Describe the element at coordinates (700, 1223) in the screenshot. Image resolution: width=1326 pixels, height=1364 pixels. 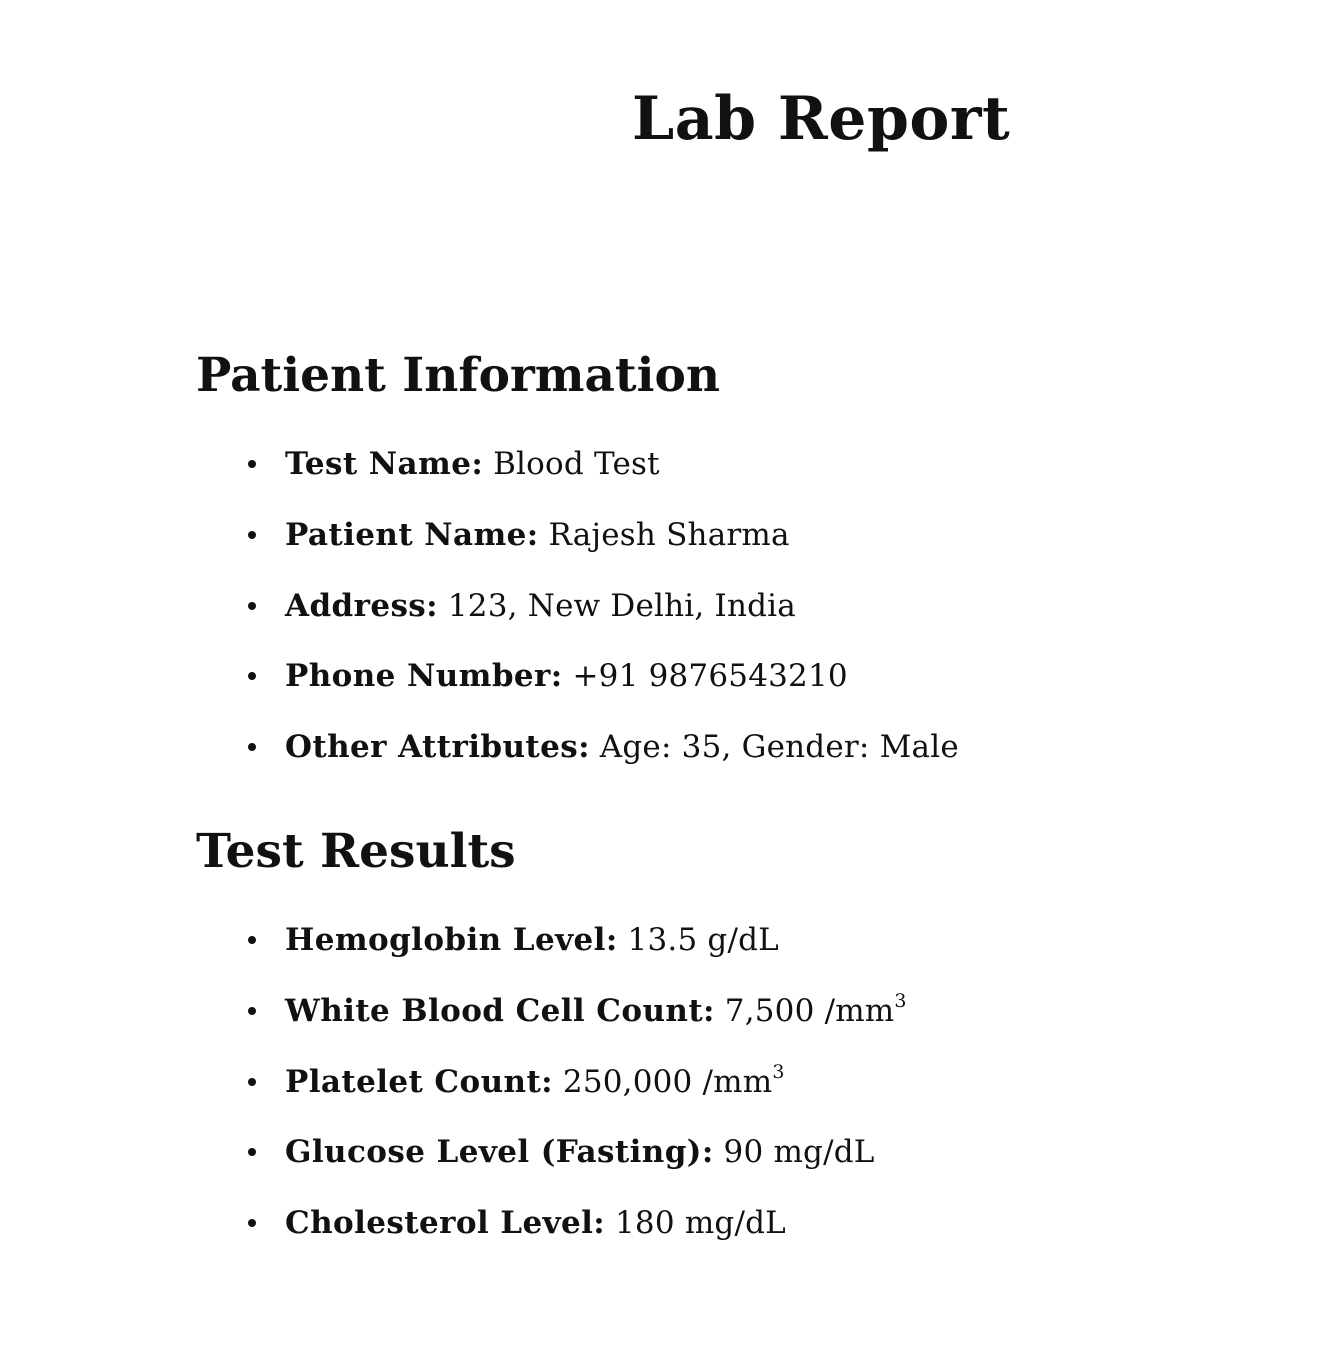
I see `field-value: 180 mg/dL` at that location.